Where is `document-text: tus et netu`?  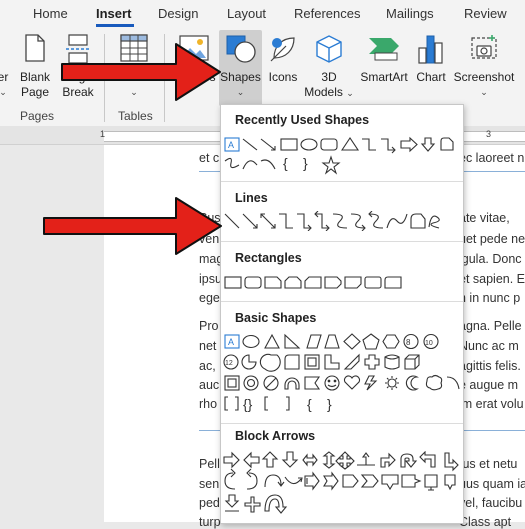
document-text: tus et netu is located at coordinates (488, 464).